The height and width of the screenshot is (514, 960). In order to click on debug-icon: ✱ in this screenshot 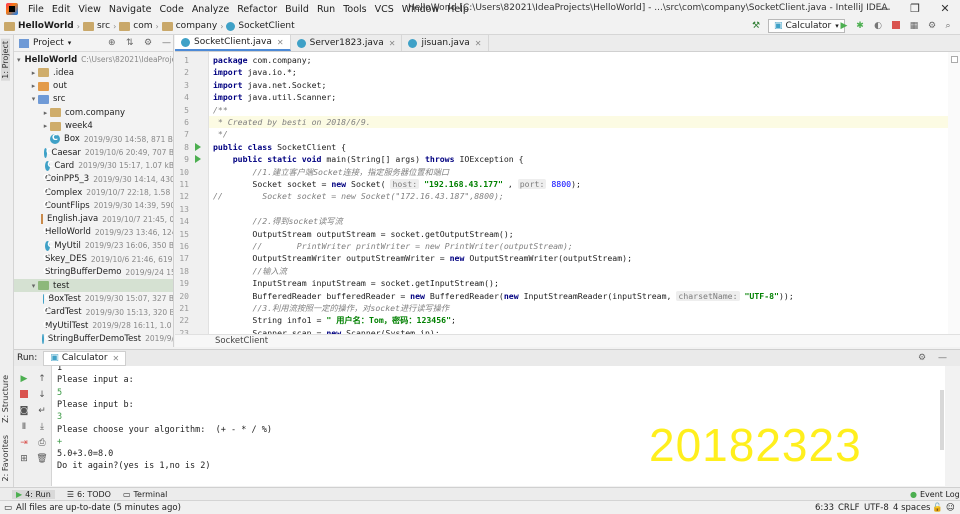, I will do `click(860, 26)`.